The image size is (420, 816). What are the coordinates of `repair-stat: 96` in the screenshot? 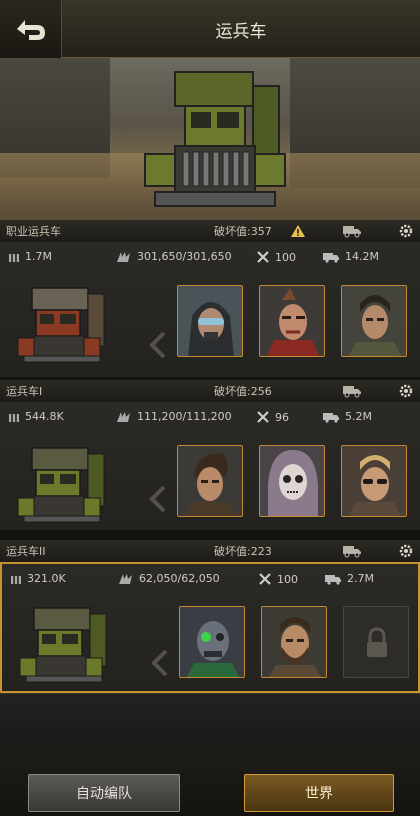 It's located at (272, 417).